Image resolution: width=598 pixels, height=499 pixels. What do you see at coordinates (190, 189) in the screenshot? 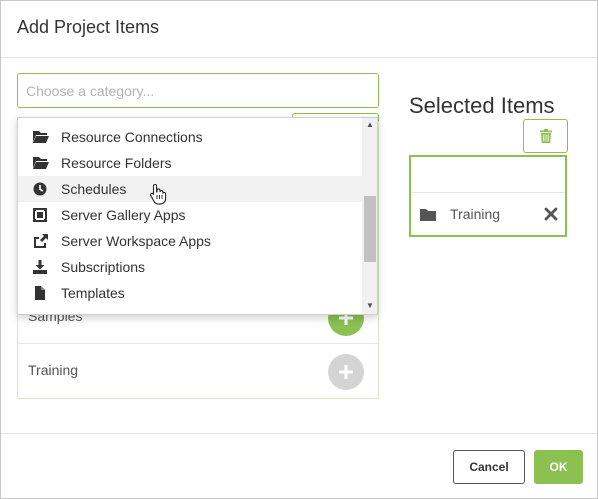
I see `dropdown-item: Schedules` at bounding box center [190, 189].